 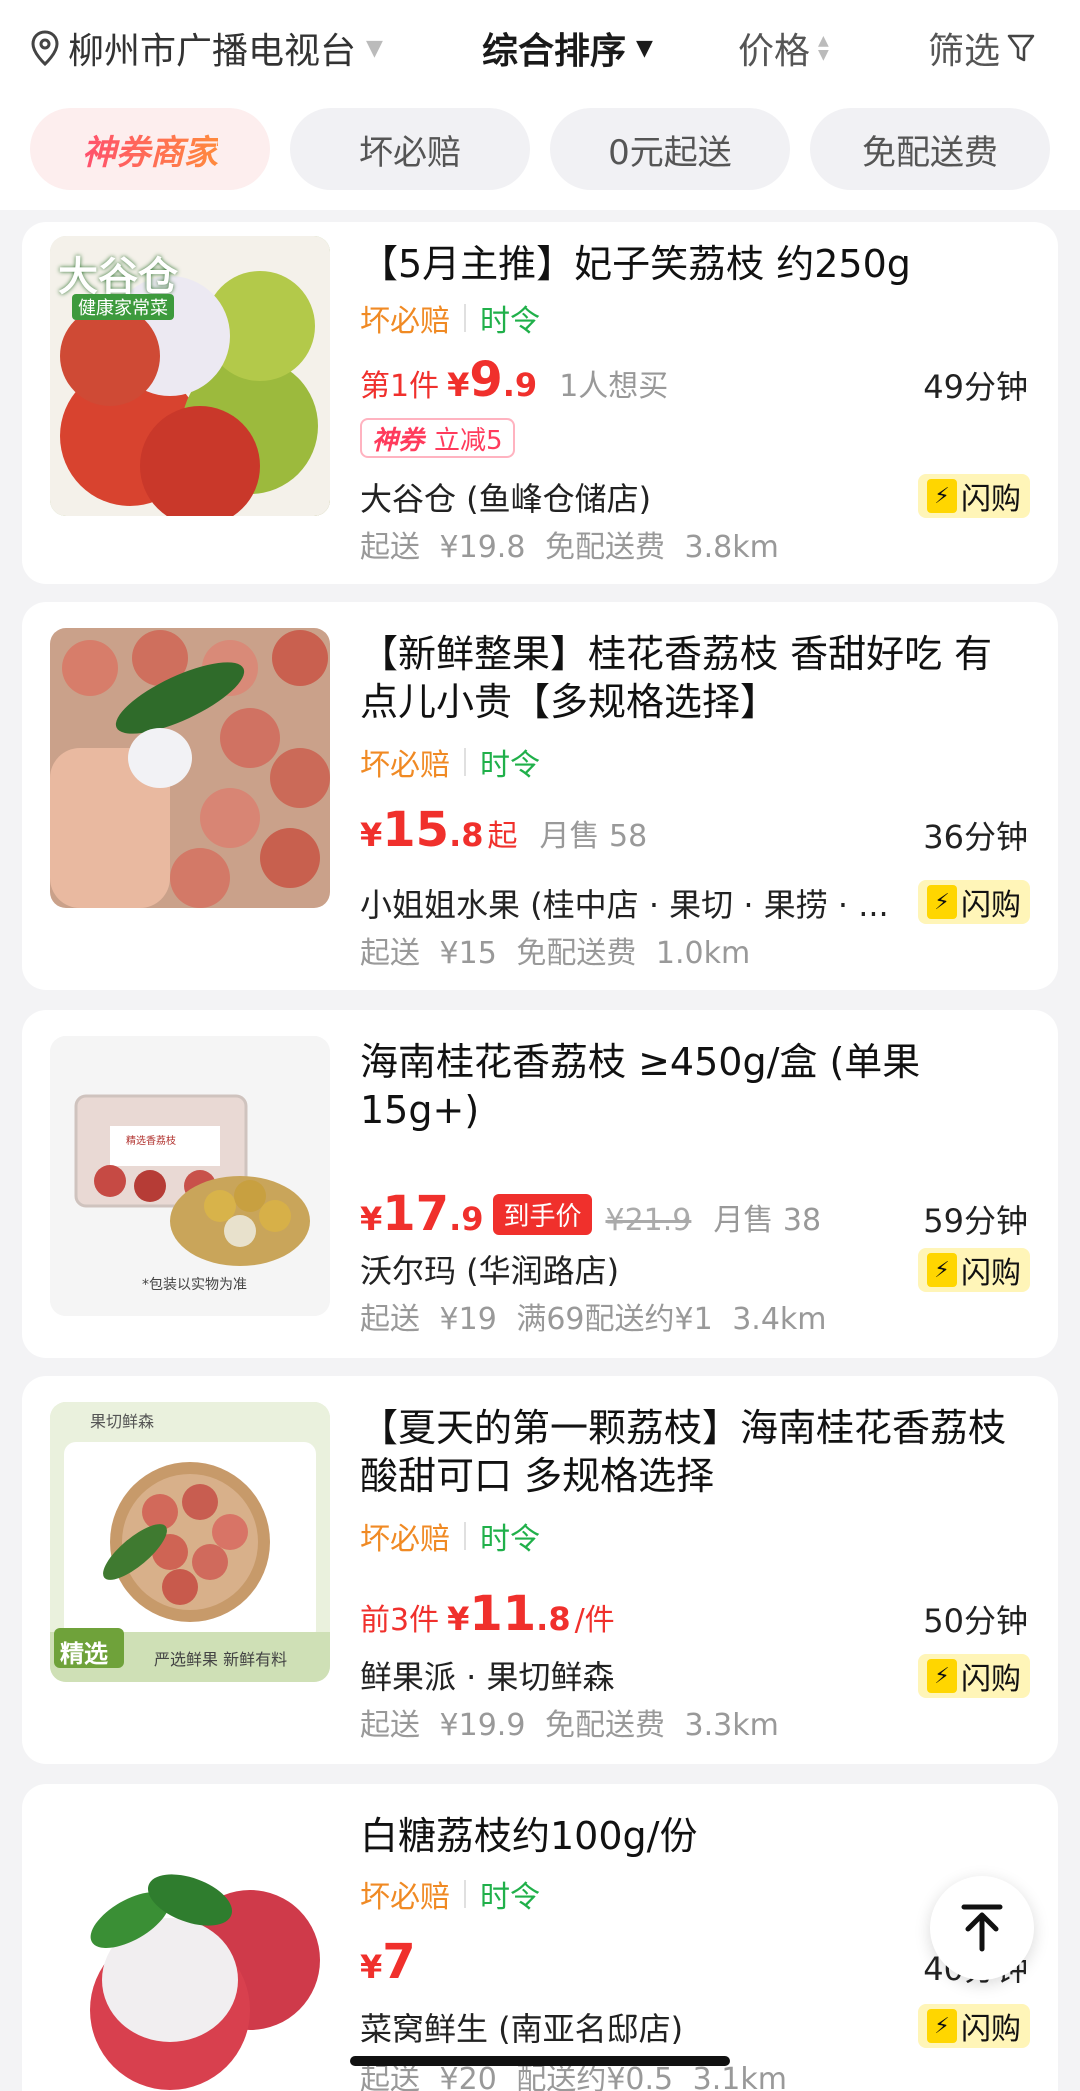 I want to click on delivery-info: 起送 ¥19.9 免配送费 3.3km, so click(x=569, y=1725).